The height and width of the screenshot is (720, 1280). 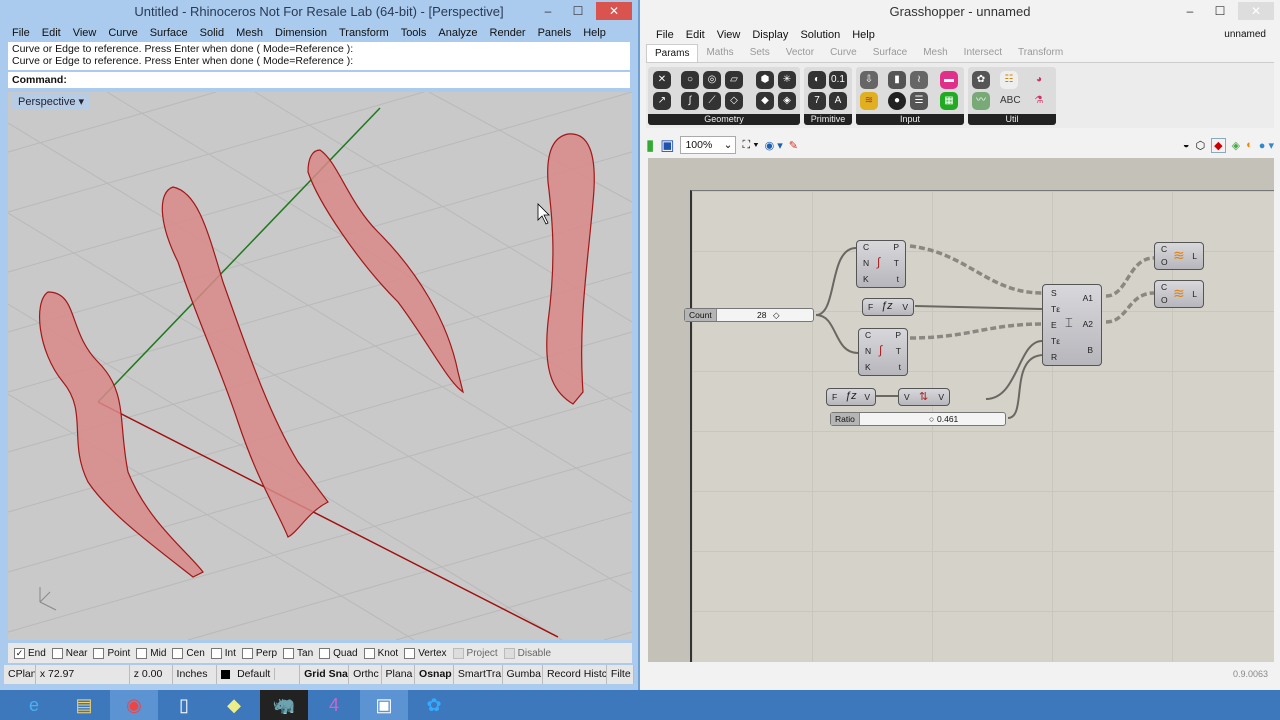 I want to click on gh-menu-solution: Solution, so click(x=820, y=35).